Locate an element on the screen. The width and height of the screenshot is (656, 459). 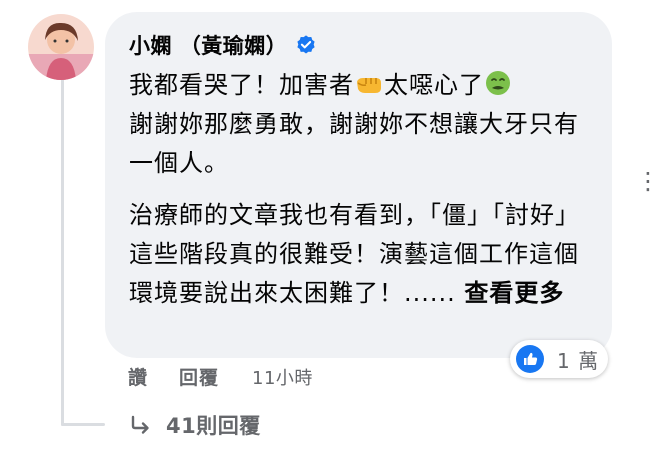
punch-emoji-icon is located at coordinates (369, 85).